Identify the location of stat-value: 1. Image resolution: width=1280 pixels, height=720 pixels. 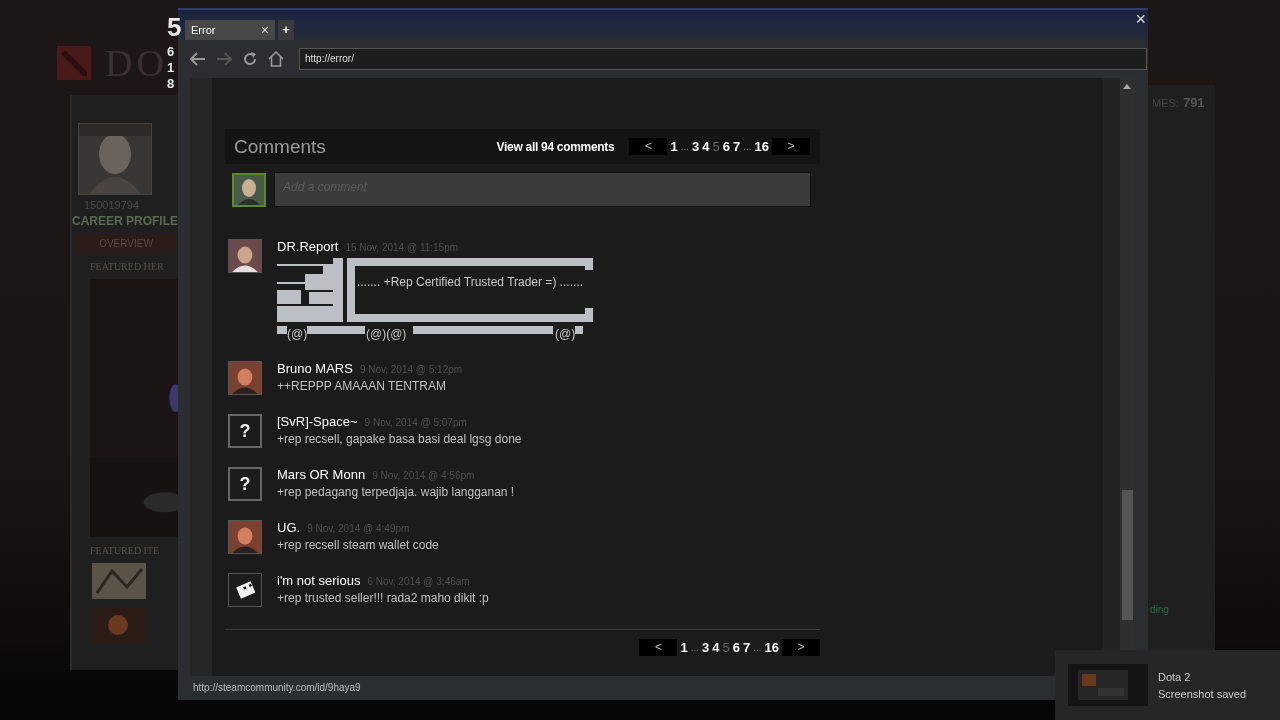
(171, 68).